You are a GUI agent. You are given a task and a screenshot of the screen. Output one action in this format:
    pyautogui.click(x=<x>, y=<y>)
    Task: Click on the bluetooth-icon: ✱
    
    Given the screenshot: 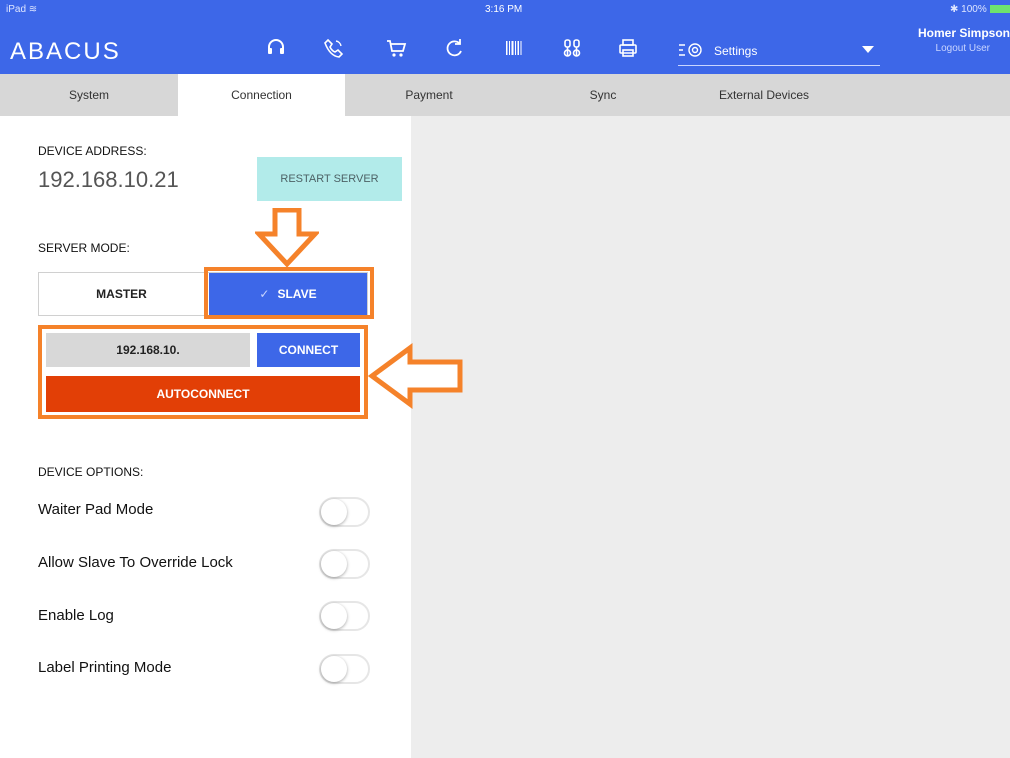 What is the action you would take?
    pyautogui.click(x=954, y=9)
    